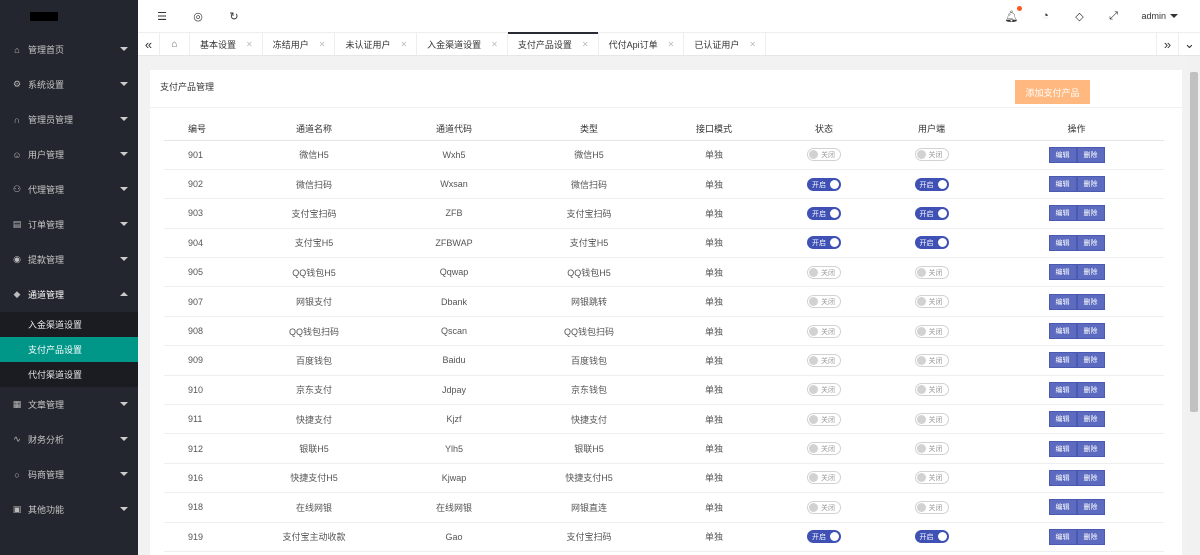 The image size is (1200, 555). What do you see at coordinates (69, 349) in the screenshot?
I see `sidebar-subitem: 支付产品设置` at bounding box center [69, 349].